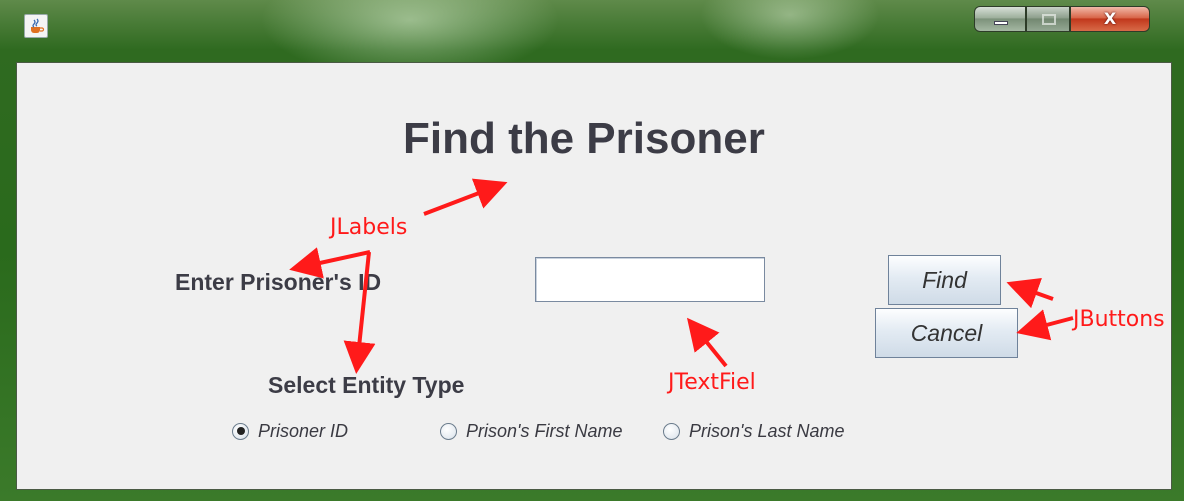  What do you see at coordinates (278, 282) in the screenshot?
I see `prisoner-id-label: Enter Prisoner's ID` at bounding box center [278, 282].